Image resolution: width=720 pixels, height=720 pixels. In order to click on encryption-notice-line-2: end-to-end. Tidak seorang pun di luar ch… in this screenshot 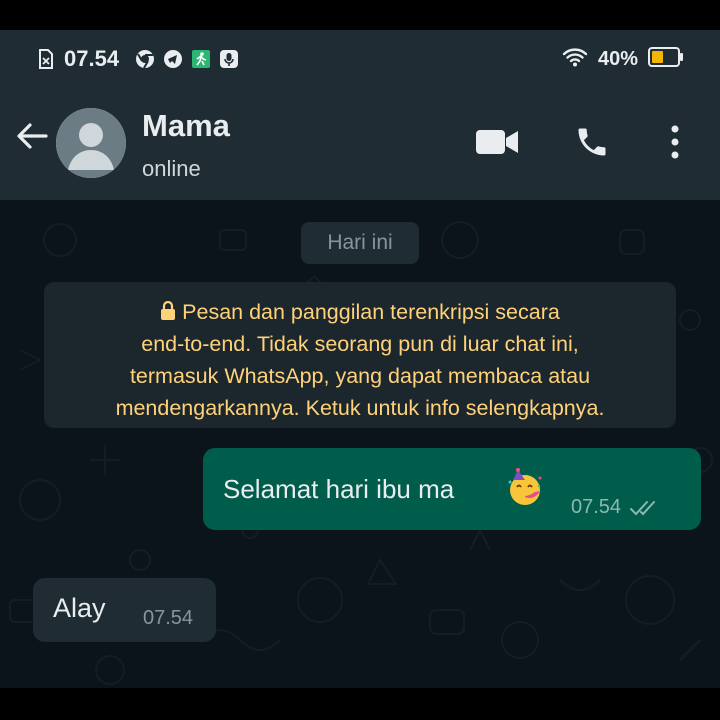, I will do `click(360, 344)`.